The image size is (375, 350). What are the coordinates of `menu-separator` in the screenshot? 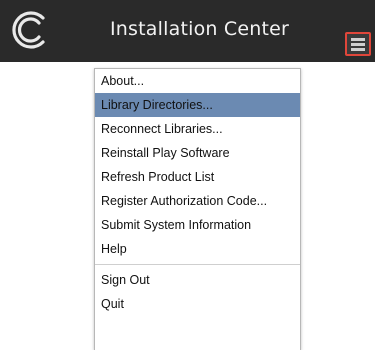 It's located at (197, 264).